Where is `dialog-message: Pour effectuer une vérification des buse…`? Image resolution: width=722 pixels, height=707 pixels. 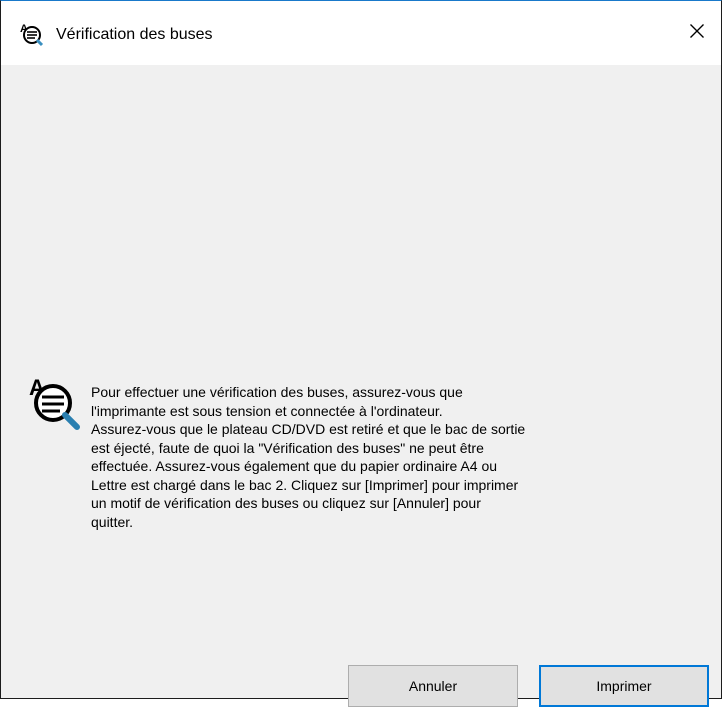 dialog-message: Pour effectuer une vérification des buse… is located at coordinates (308, 457).